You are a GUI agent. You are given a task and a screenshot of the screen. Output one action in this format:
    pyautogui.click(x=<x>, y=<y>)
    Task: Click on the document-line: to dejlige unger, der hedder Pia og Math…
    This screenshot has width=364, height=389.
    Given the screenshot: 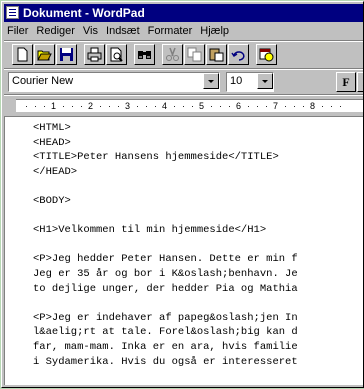 What is the action you would take?
    pyautogui.click(x=165, y=288)
    